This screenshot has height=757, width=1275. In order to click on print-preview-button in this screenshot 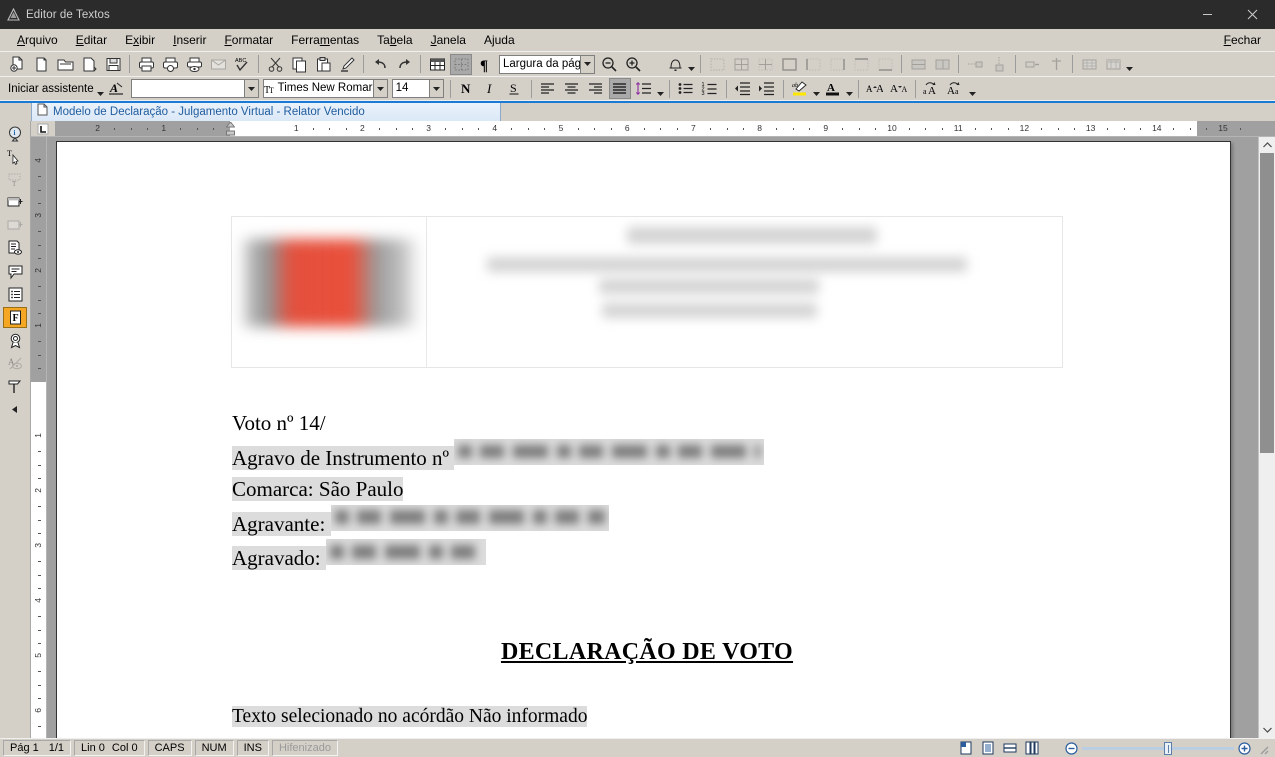, I will do `click(170, 64)`.